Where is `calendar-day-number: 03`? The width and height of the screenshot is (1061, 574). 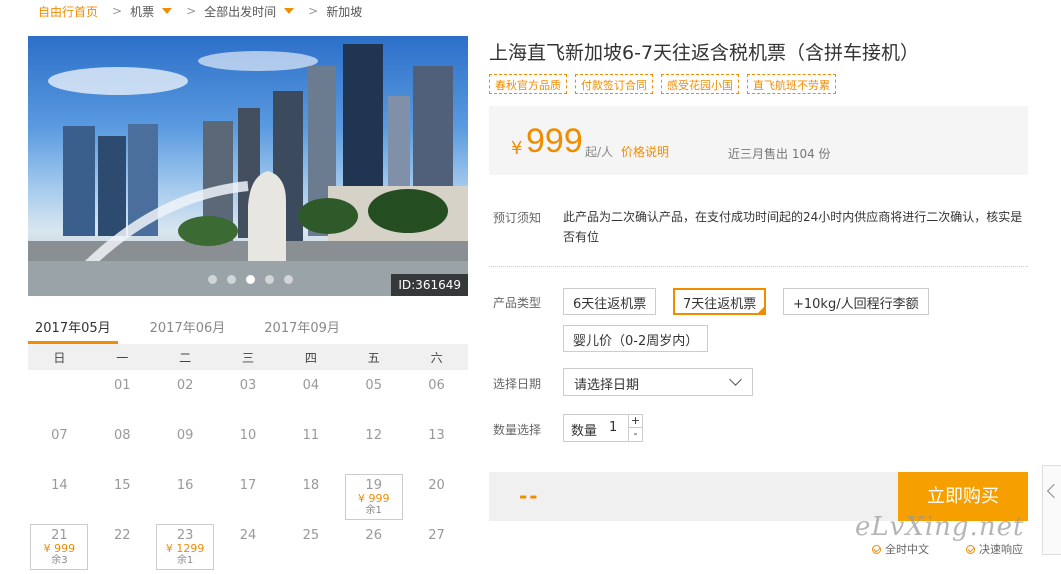 calendar-day-number: 03 is located at coordinates (248, 385).